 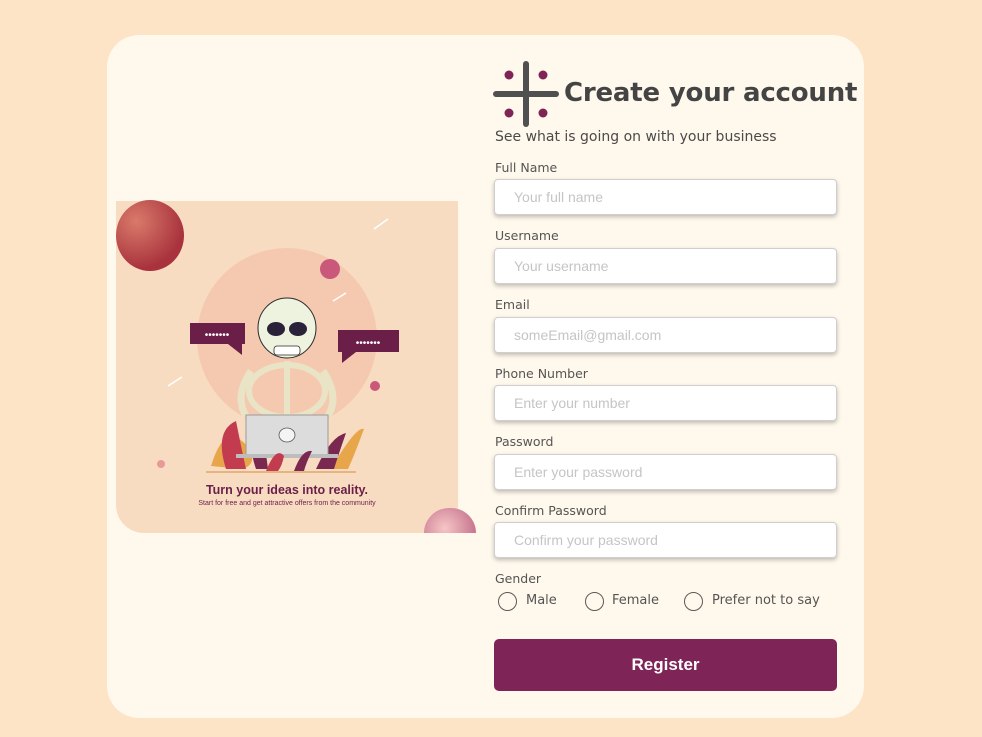 What do you see at coordinates (665, 335) in the screenshot?
I see `email-input` at bounding box center [665, 335].